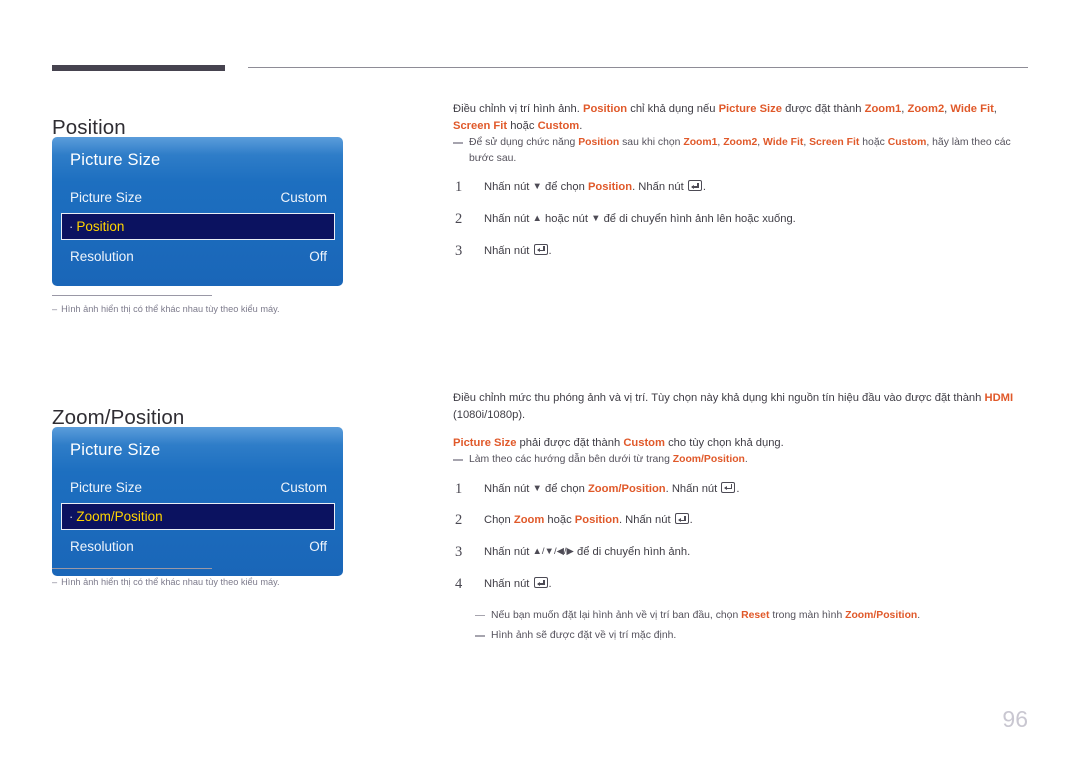 The width and height of the screenshot is (1080, 763). What do you see at coordinates (106, 197) in the screenshot?
I see `osd-row-label: Picture Size` at bounding box center [106, 197].